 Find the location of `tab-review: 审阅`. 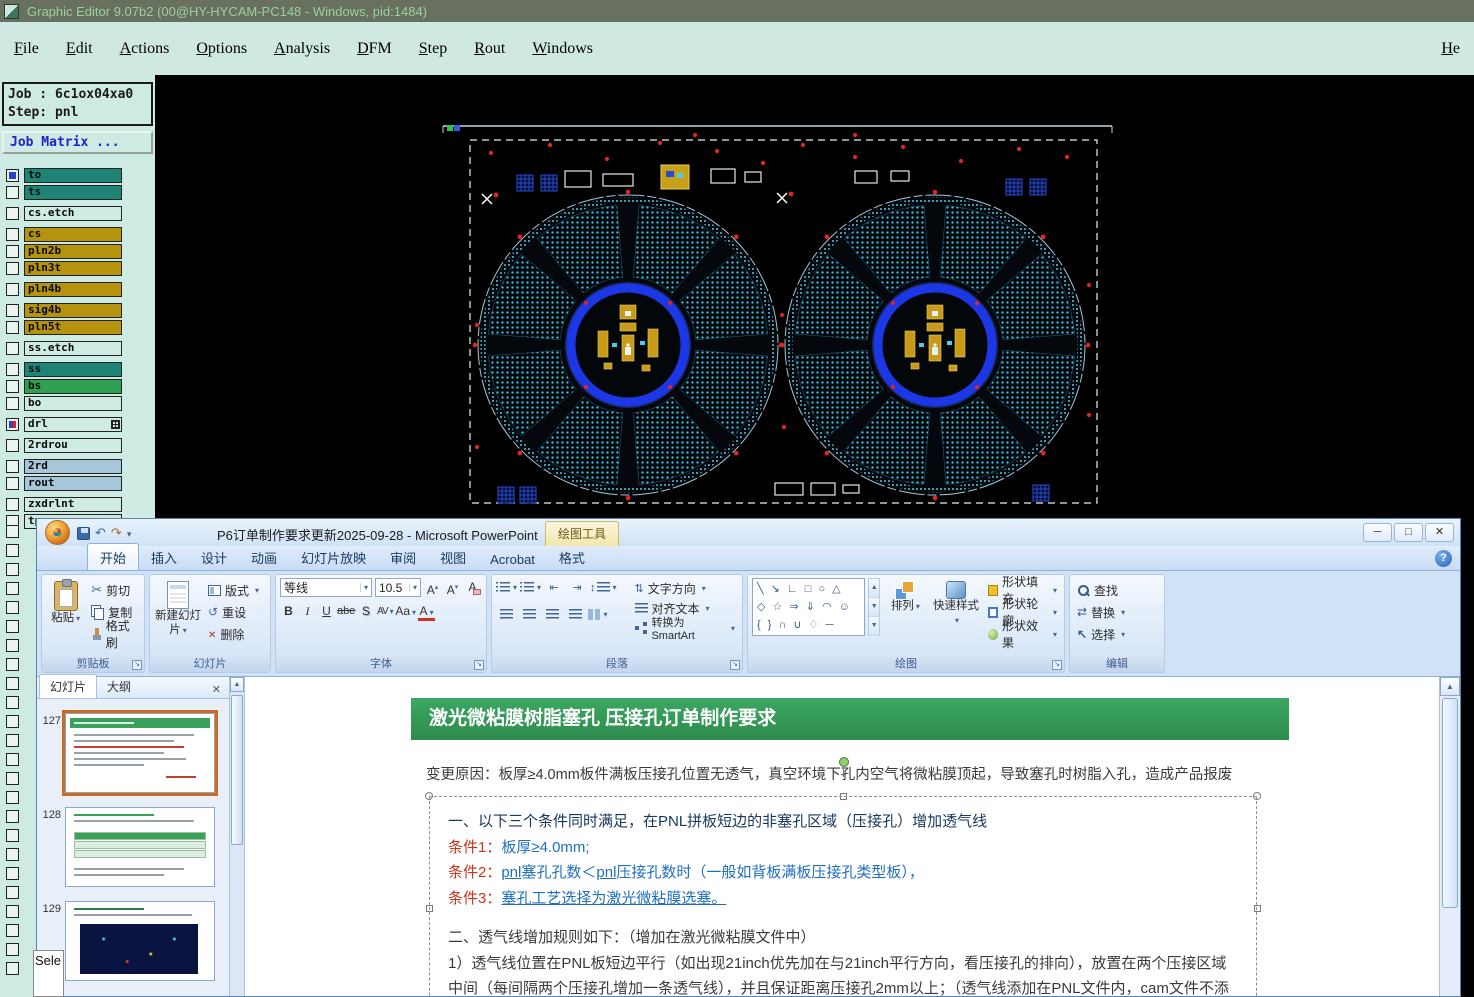

tab-review: 审阅 is located at coordinates (403, 557).